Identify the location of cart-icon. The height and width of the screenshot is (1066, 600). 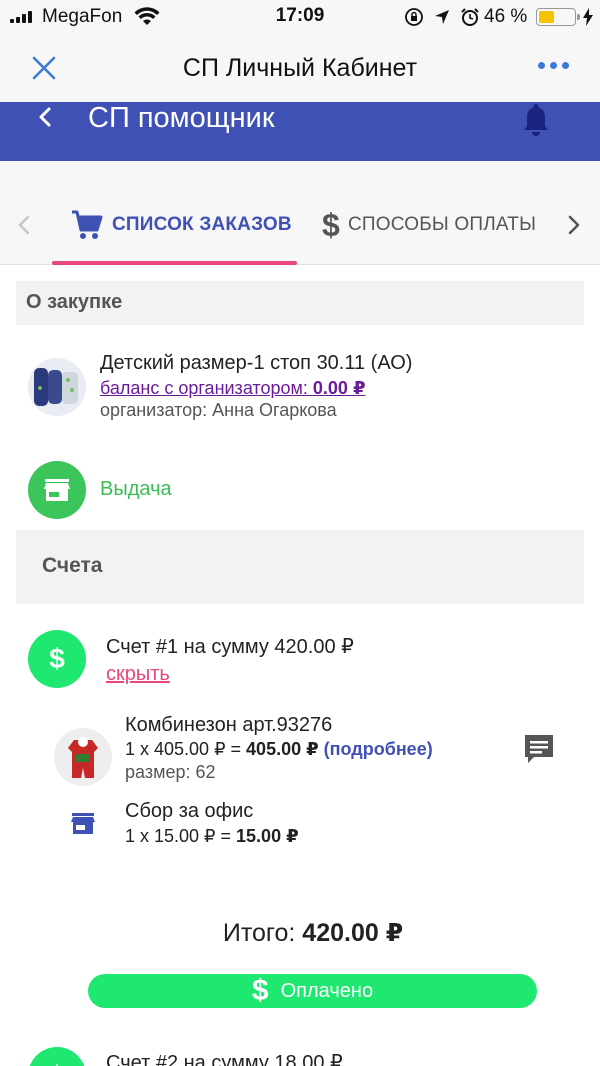
(87, 224).